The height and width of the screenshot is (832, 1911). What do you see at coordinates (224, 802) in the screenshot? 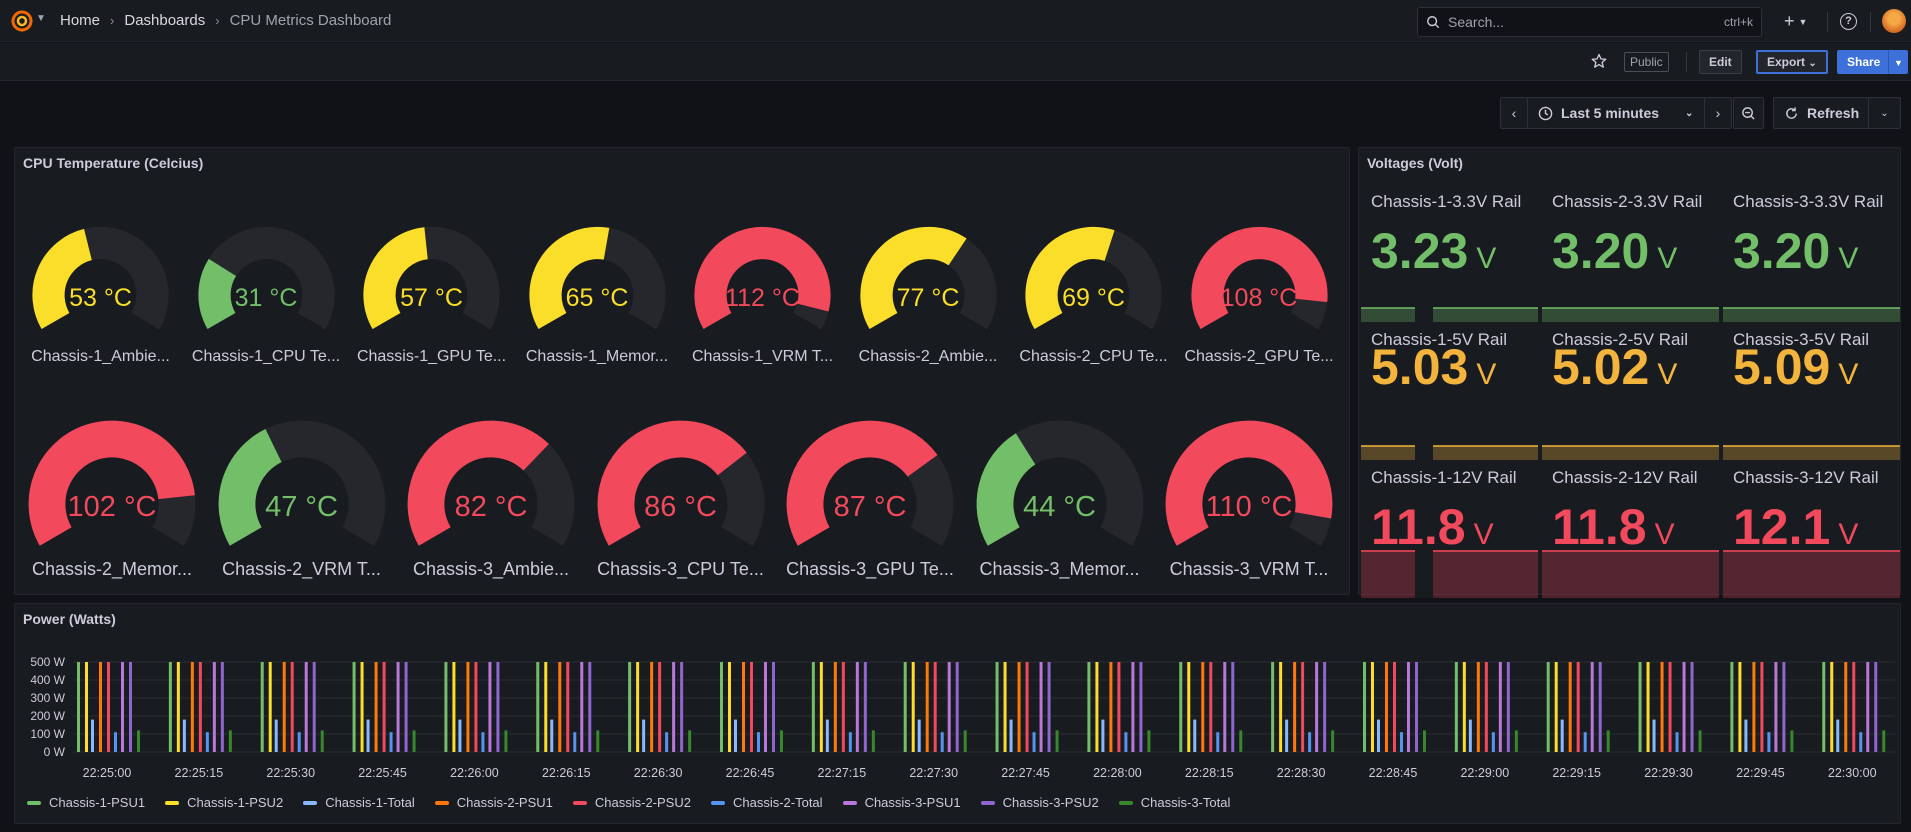
I see `legend-item: Chassis-1-PSU2` at bounding box center [224, 802].